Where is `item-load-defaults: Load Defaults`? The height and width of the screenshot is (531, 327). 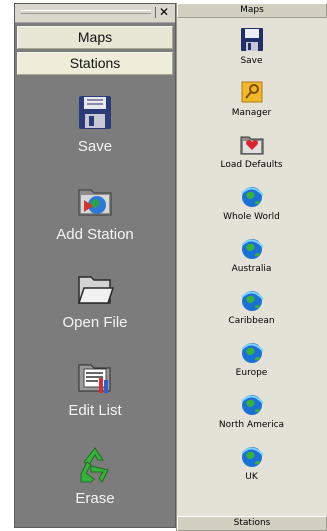
item-load-defaults: Load Defaults is located at coordinates (251, 150).